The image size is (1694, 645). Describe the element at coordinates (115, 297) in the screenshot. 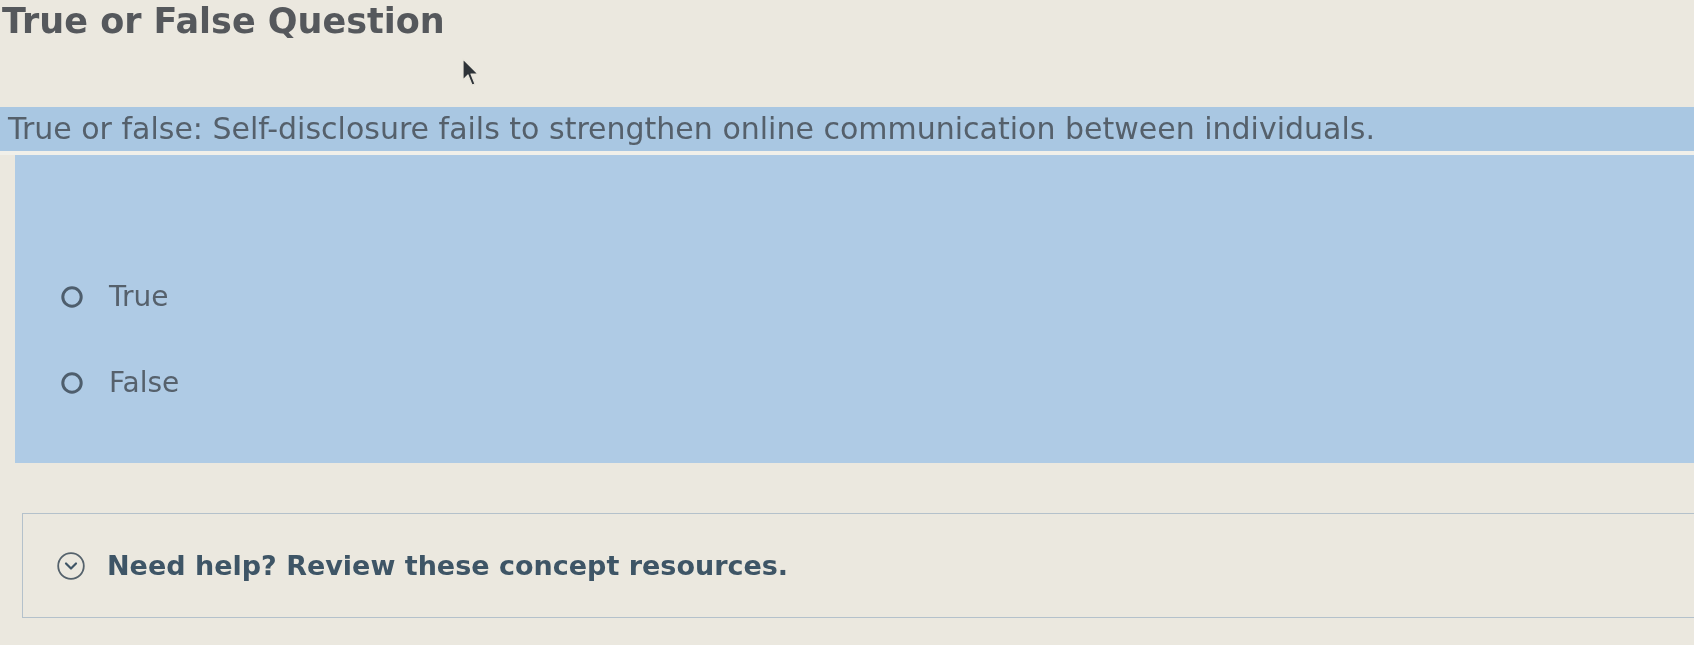

I see `answer-option: True` at that location.